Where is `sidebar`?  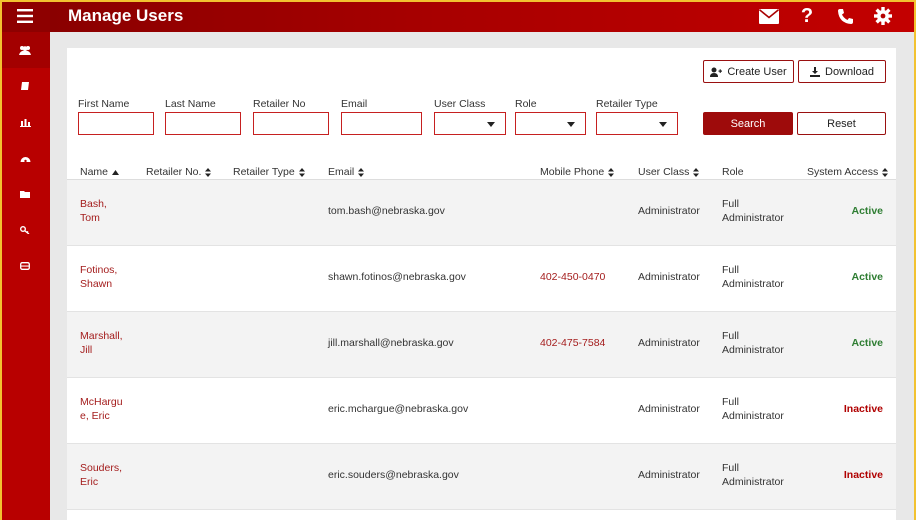 sidebar is located at coordinates (25, 260).